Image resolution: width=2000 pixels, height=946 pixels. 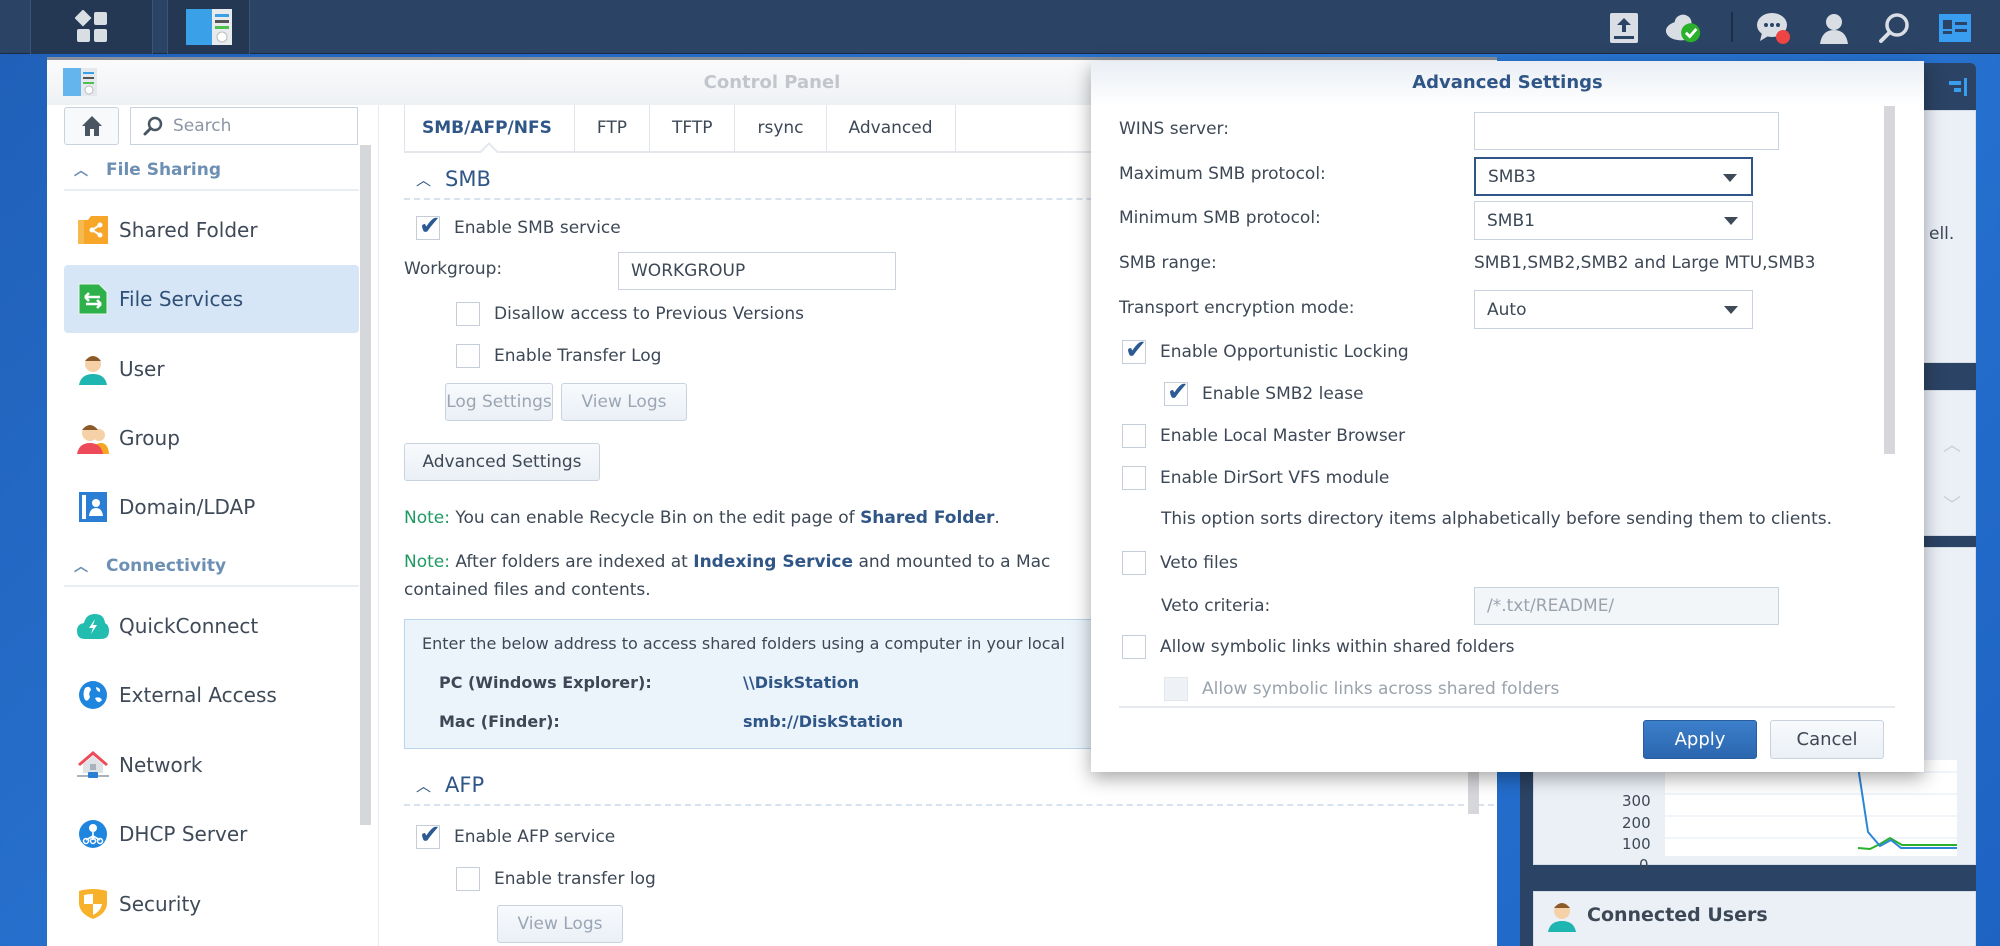 I want to click on upload-icon, so click(x=1624, y=28).